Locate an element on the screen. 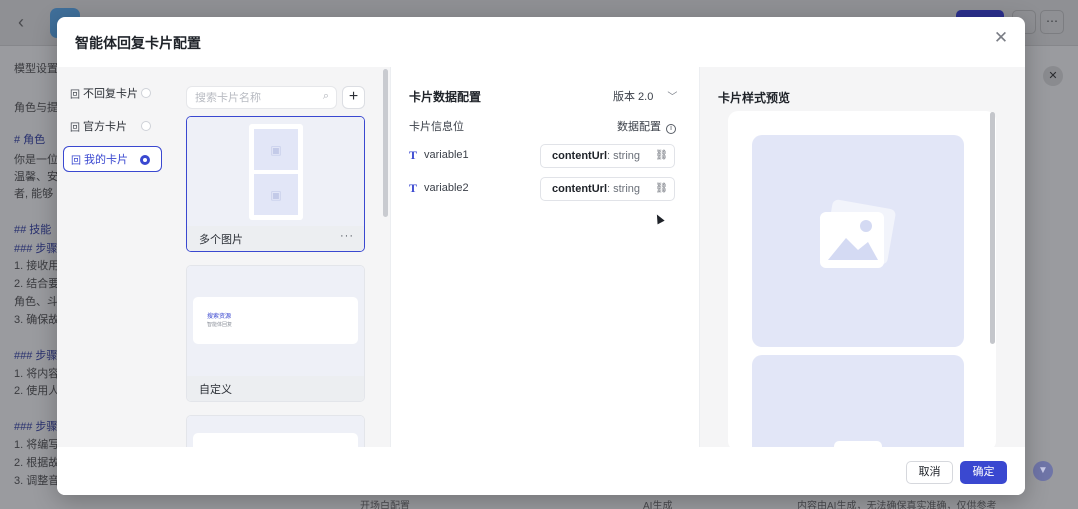 The height and width of the screenshot is (509, 1078). card-thumbnail is located at coordinates (275, 431).